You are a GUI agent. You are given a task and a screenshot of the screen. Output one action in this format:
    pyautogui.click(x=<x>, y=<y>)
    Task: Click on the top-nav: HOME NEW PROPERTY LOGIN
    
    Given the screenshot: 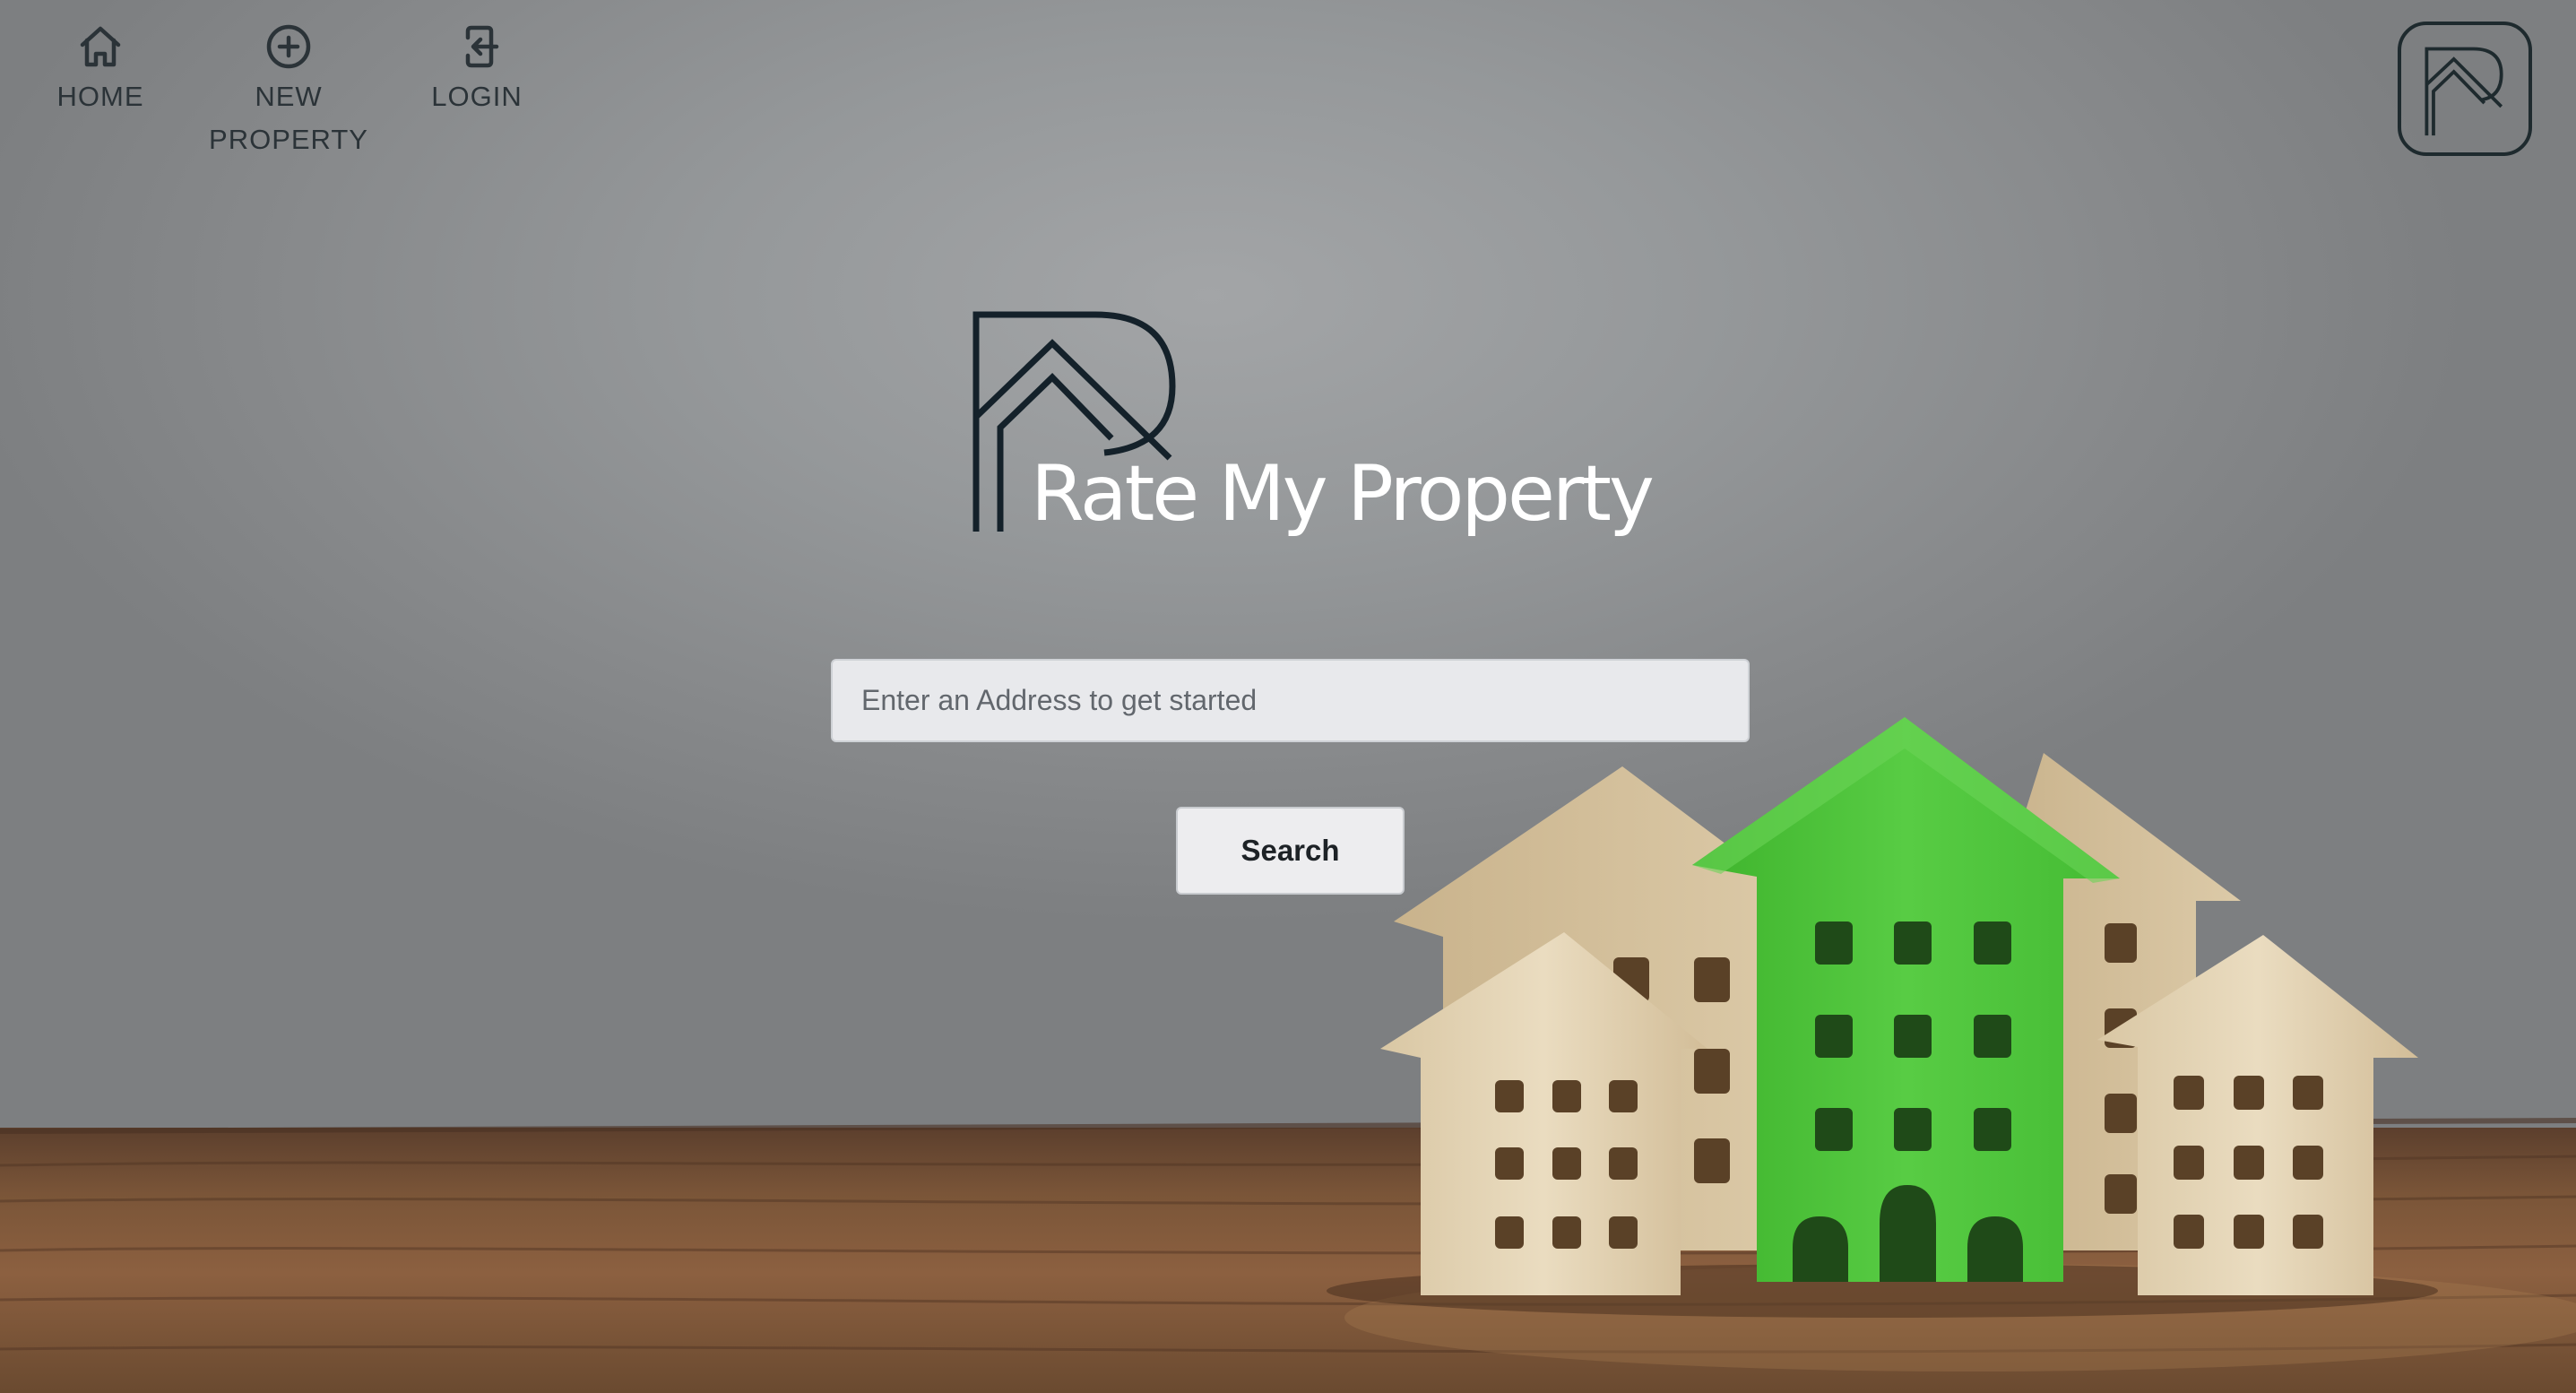 What is the action you would take?
    pyautogui.click(x=288, y=89)
    